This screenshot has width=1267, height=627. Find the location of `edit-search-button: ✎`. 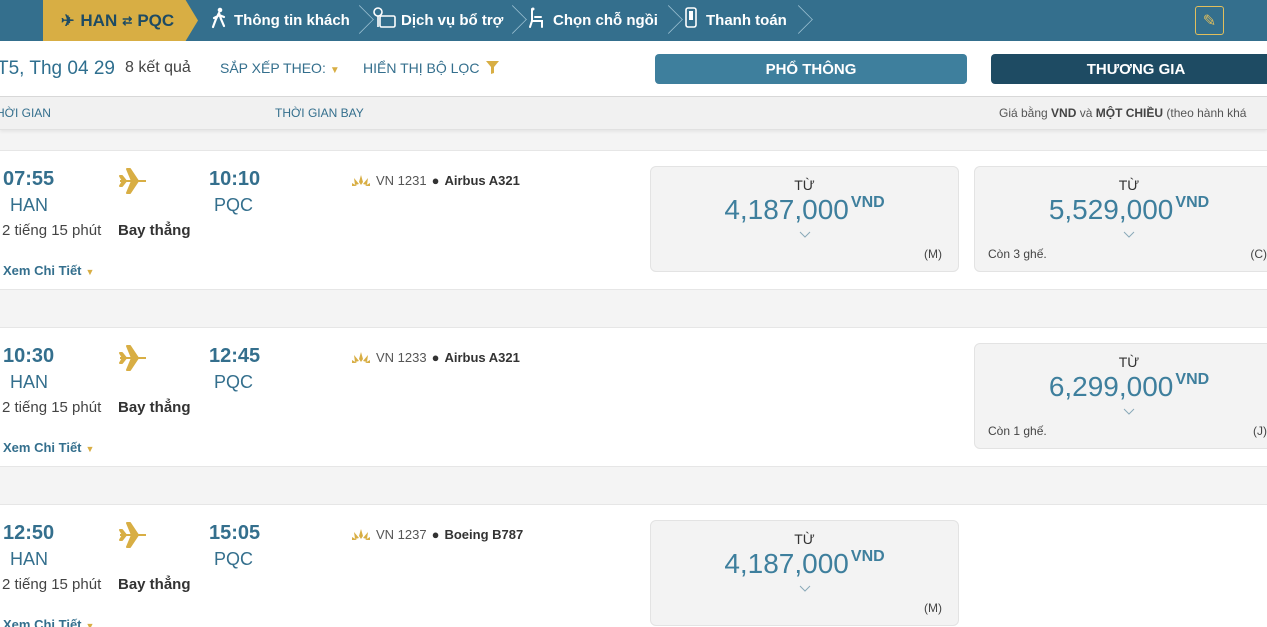

edit-search-button: ✎ is located at coordinates (1209, 20).